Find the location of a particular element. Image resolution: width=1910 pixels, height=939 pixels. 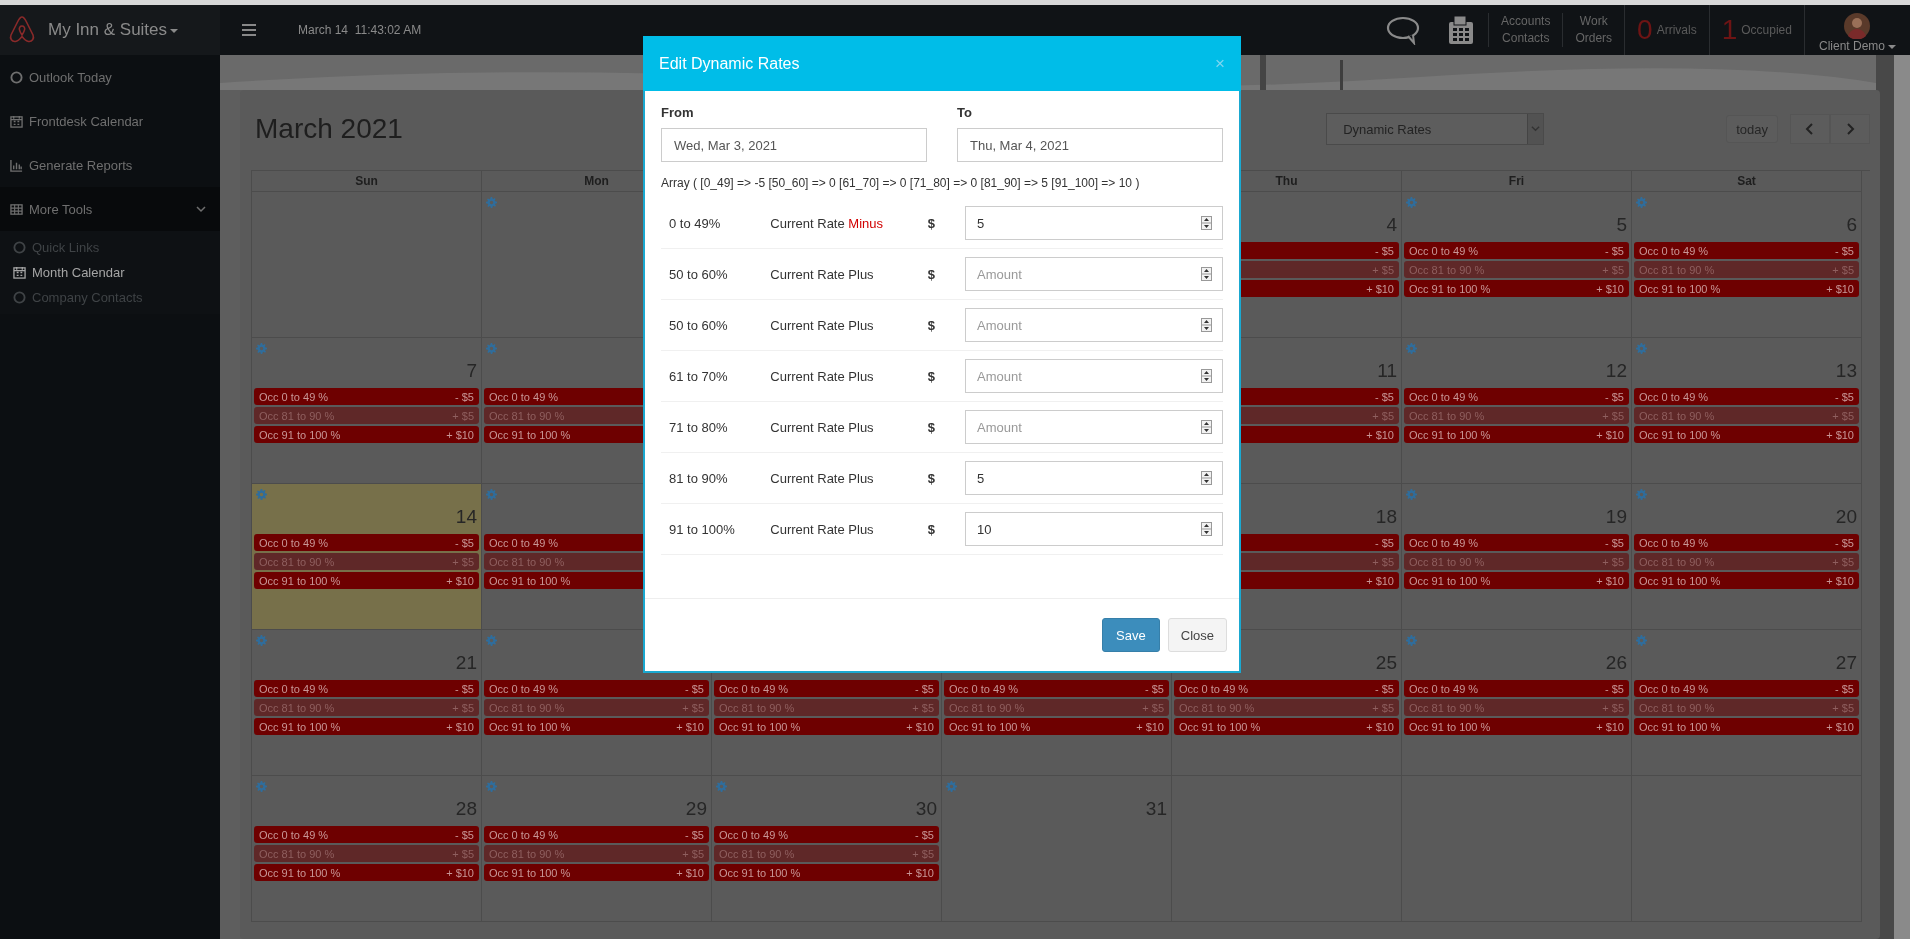

weekday-header: Fri is located at coordinates (1516, 181).